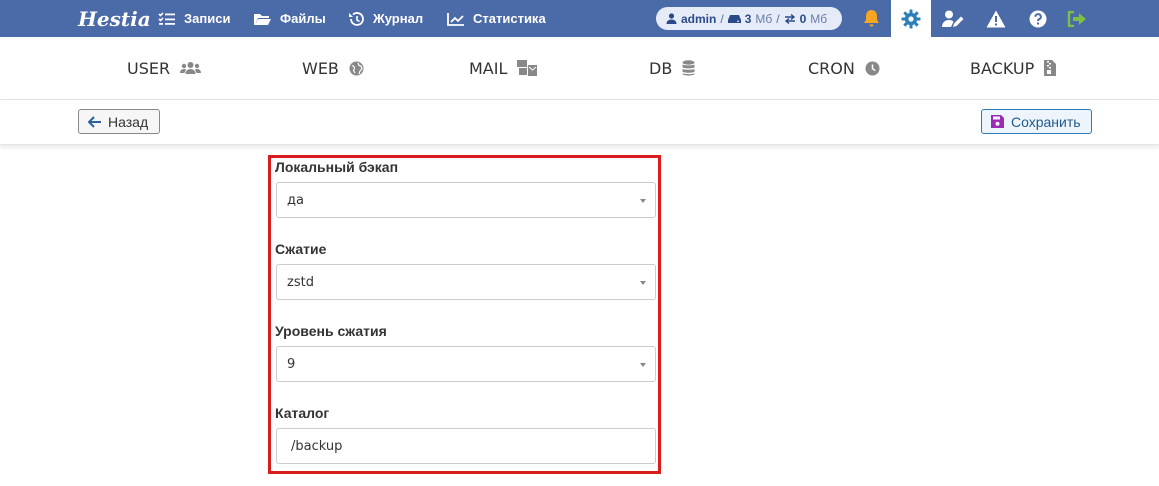 The width and height of the screenshot is (1159, 486). Describe the element at coordinates (579, 122) in the screenshot. I see `action-toolbar: Назад Сохранить` at that location.